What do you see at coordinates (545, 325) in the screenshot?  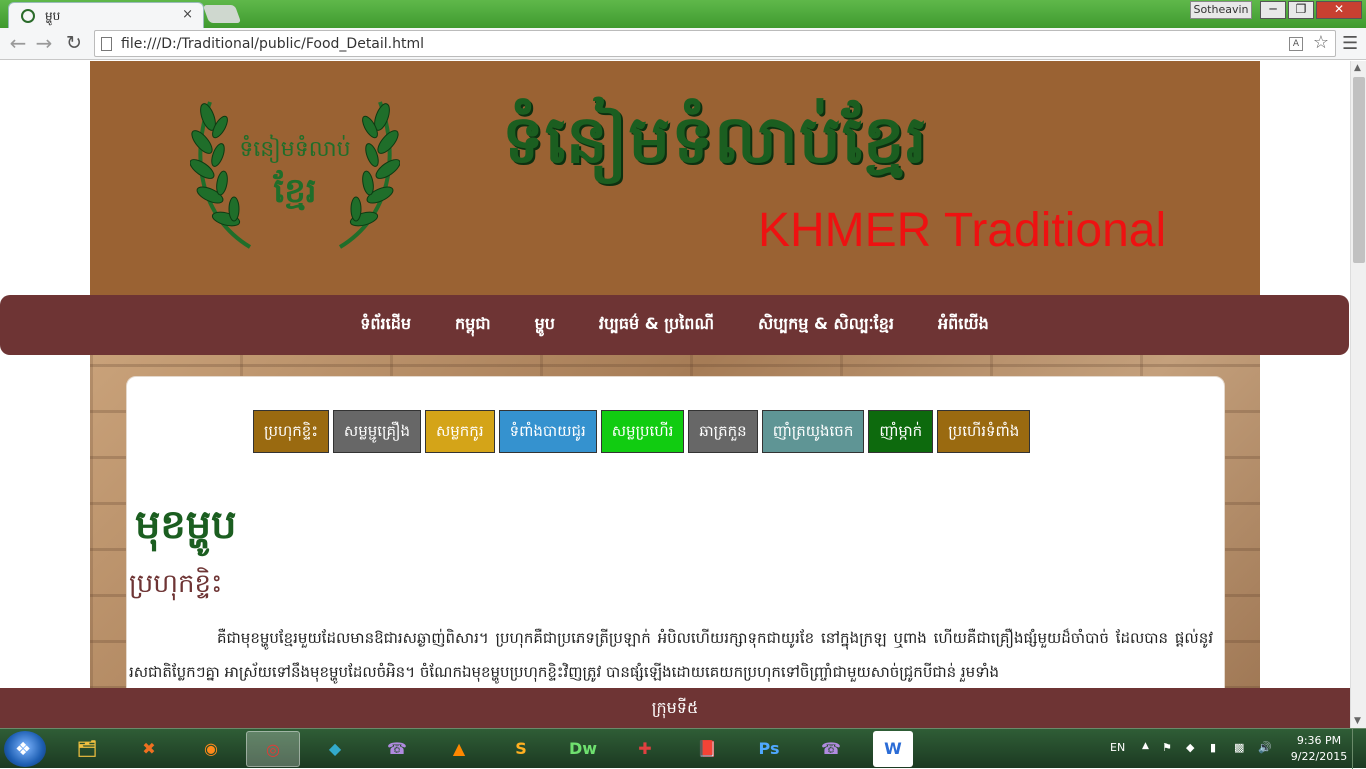 I see `nav-item-food: ម្ហូប` at bounding box center [545, 325].